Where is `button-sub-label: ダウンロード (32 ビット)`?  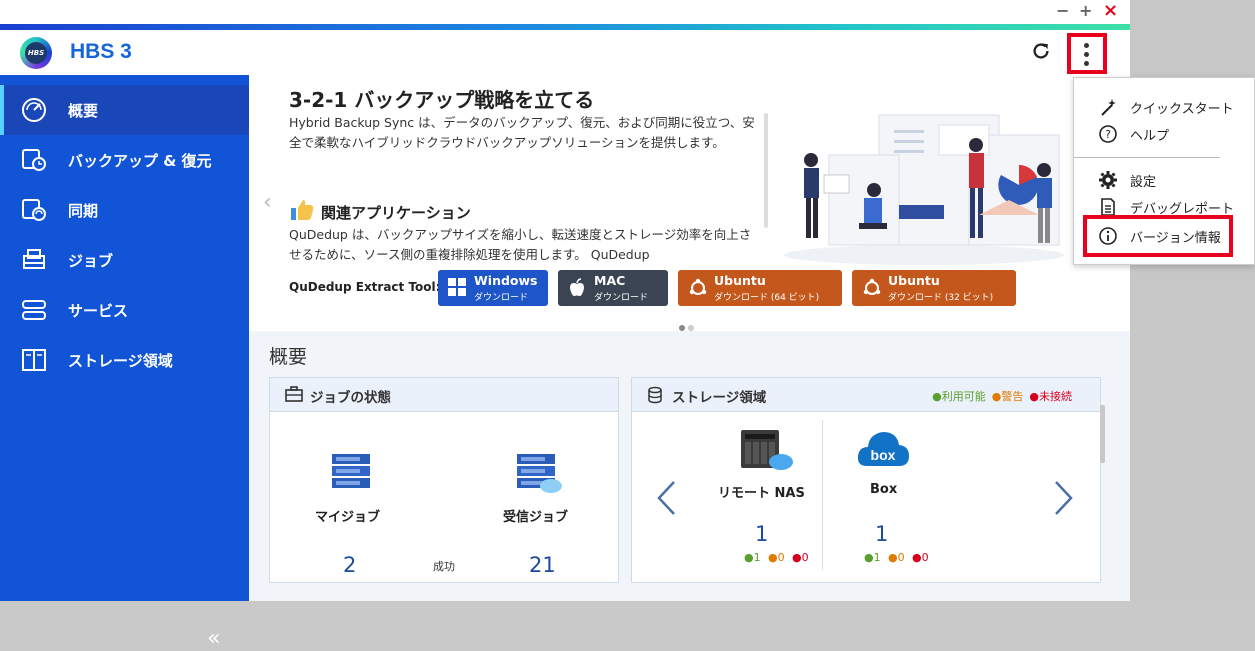
button-sub-label: ダウンロード (32 ビット) is located at coordinates (941, 298).